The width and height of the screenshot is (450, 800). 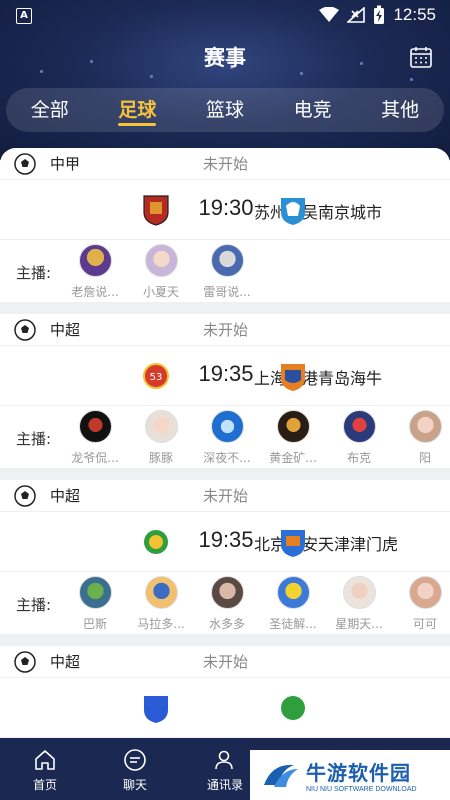 I want to click on anchor-item: 水多多, so click(x=227, y=604).